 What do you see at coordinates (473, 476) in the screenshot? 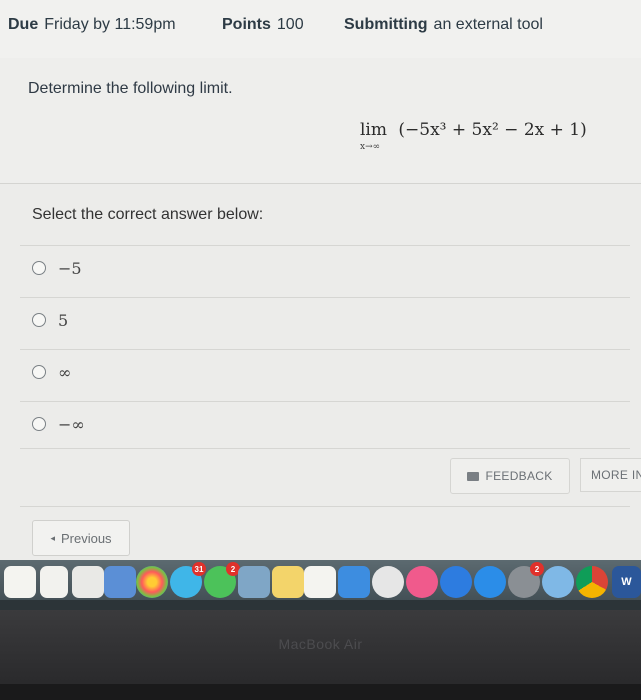
I see `feedback-icon` at bounding box center [473, 476].